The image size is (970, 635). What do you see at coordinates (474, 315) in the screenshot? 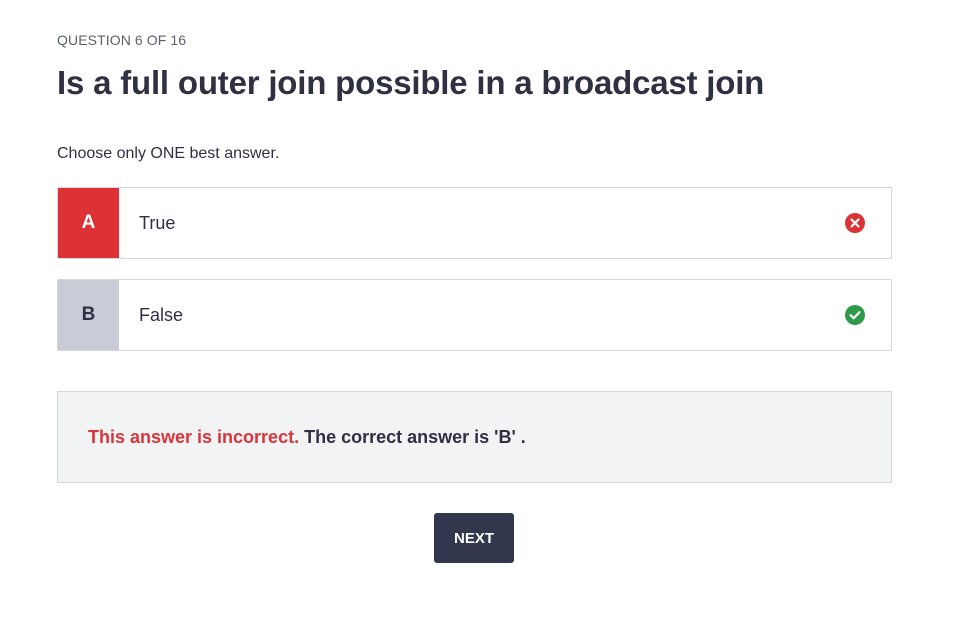
I see `answer-option-b: B False` at bounding box center [474, 315].